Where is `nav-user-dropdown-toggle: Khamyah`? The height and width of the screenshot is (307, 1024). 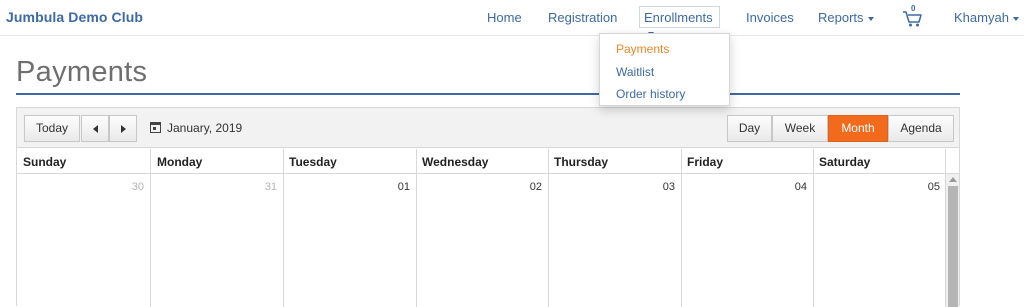 nav-user-dropdown-toggle: Khamyah is located at coordinates (986, 17).